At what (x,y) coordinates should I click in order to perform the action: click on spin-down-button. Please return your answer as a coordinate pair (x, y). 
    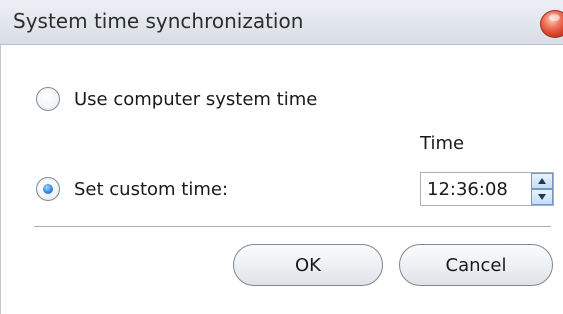
    Looking at the image, I should click on (542, 197).